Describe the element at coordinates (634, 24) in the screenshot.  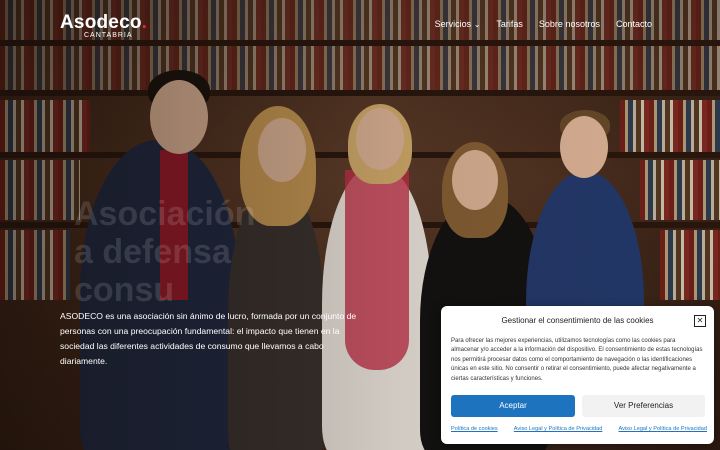
I see `nav-item-contacto: Contacto` at that location.